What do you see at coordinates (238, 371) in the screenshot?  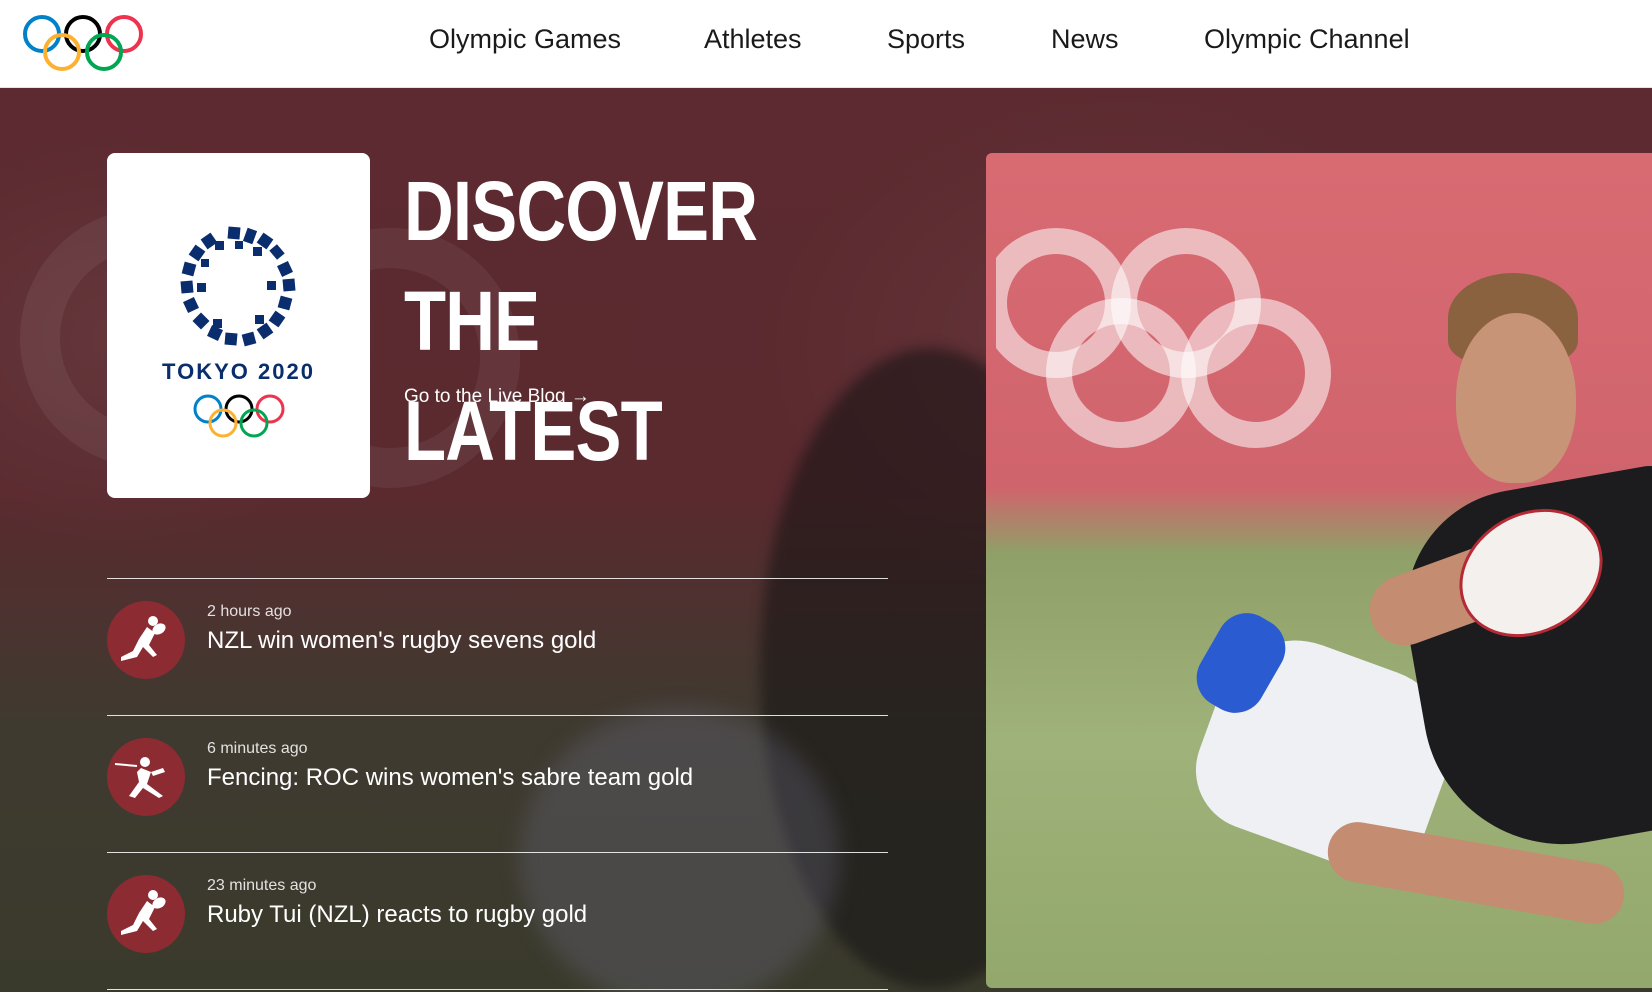 I see `tokyo-2020-label: TOKYO 2020` at bounding box center [238, 371].